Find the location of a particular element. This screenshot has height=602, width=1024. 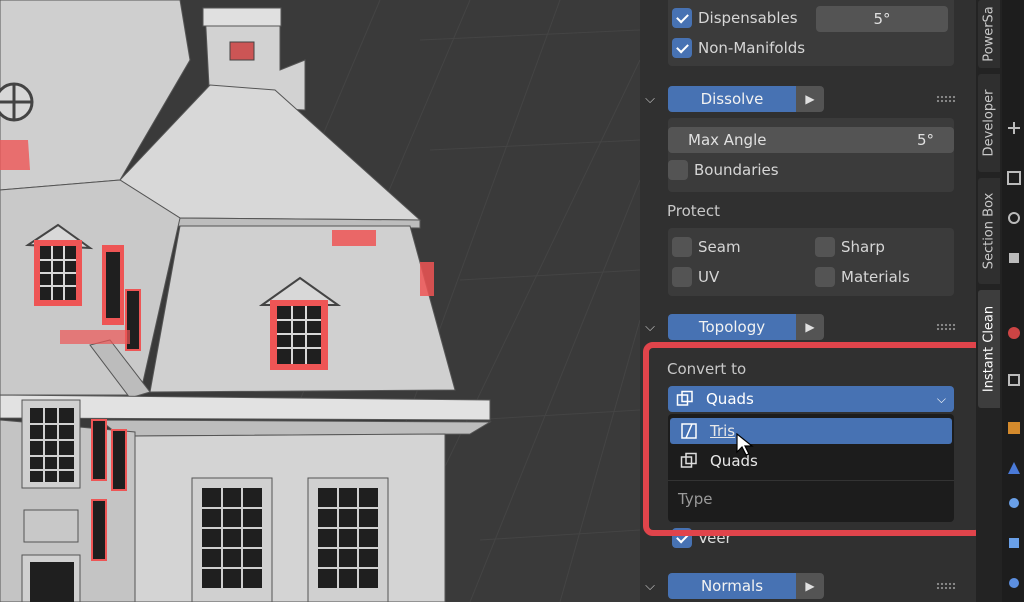

boundaries-row: Boundaries is located at coordinates (723, 170).